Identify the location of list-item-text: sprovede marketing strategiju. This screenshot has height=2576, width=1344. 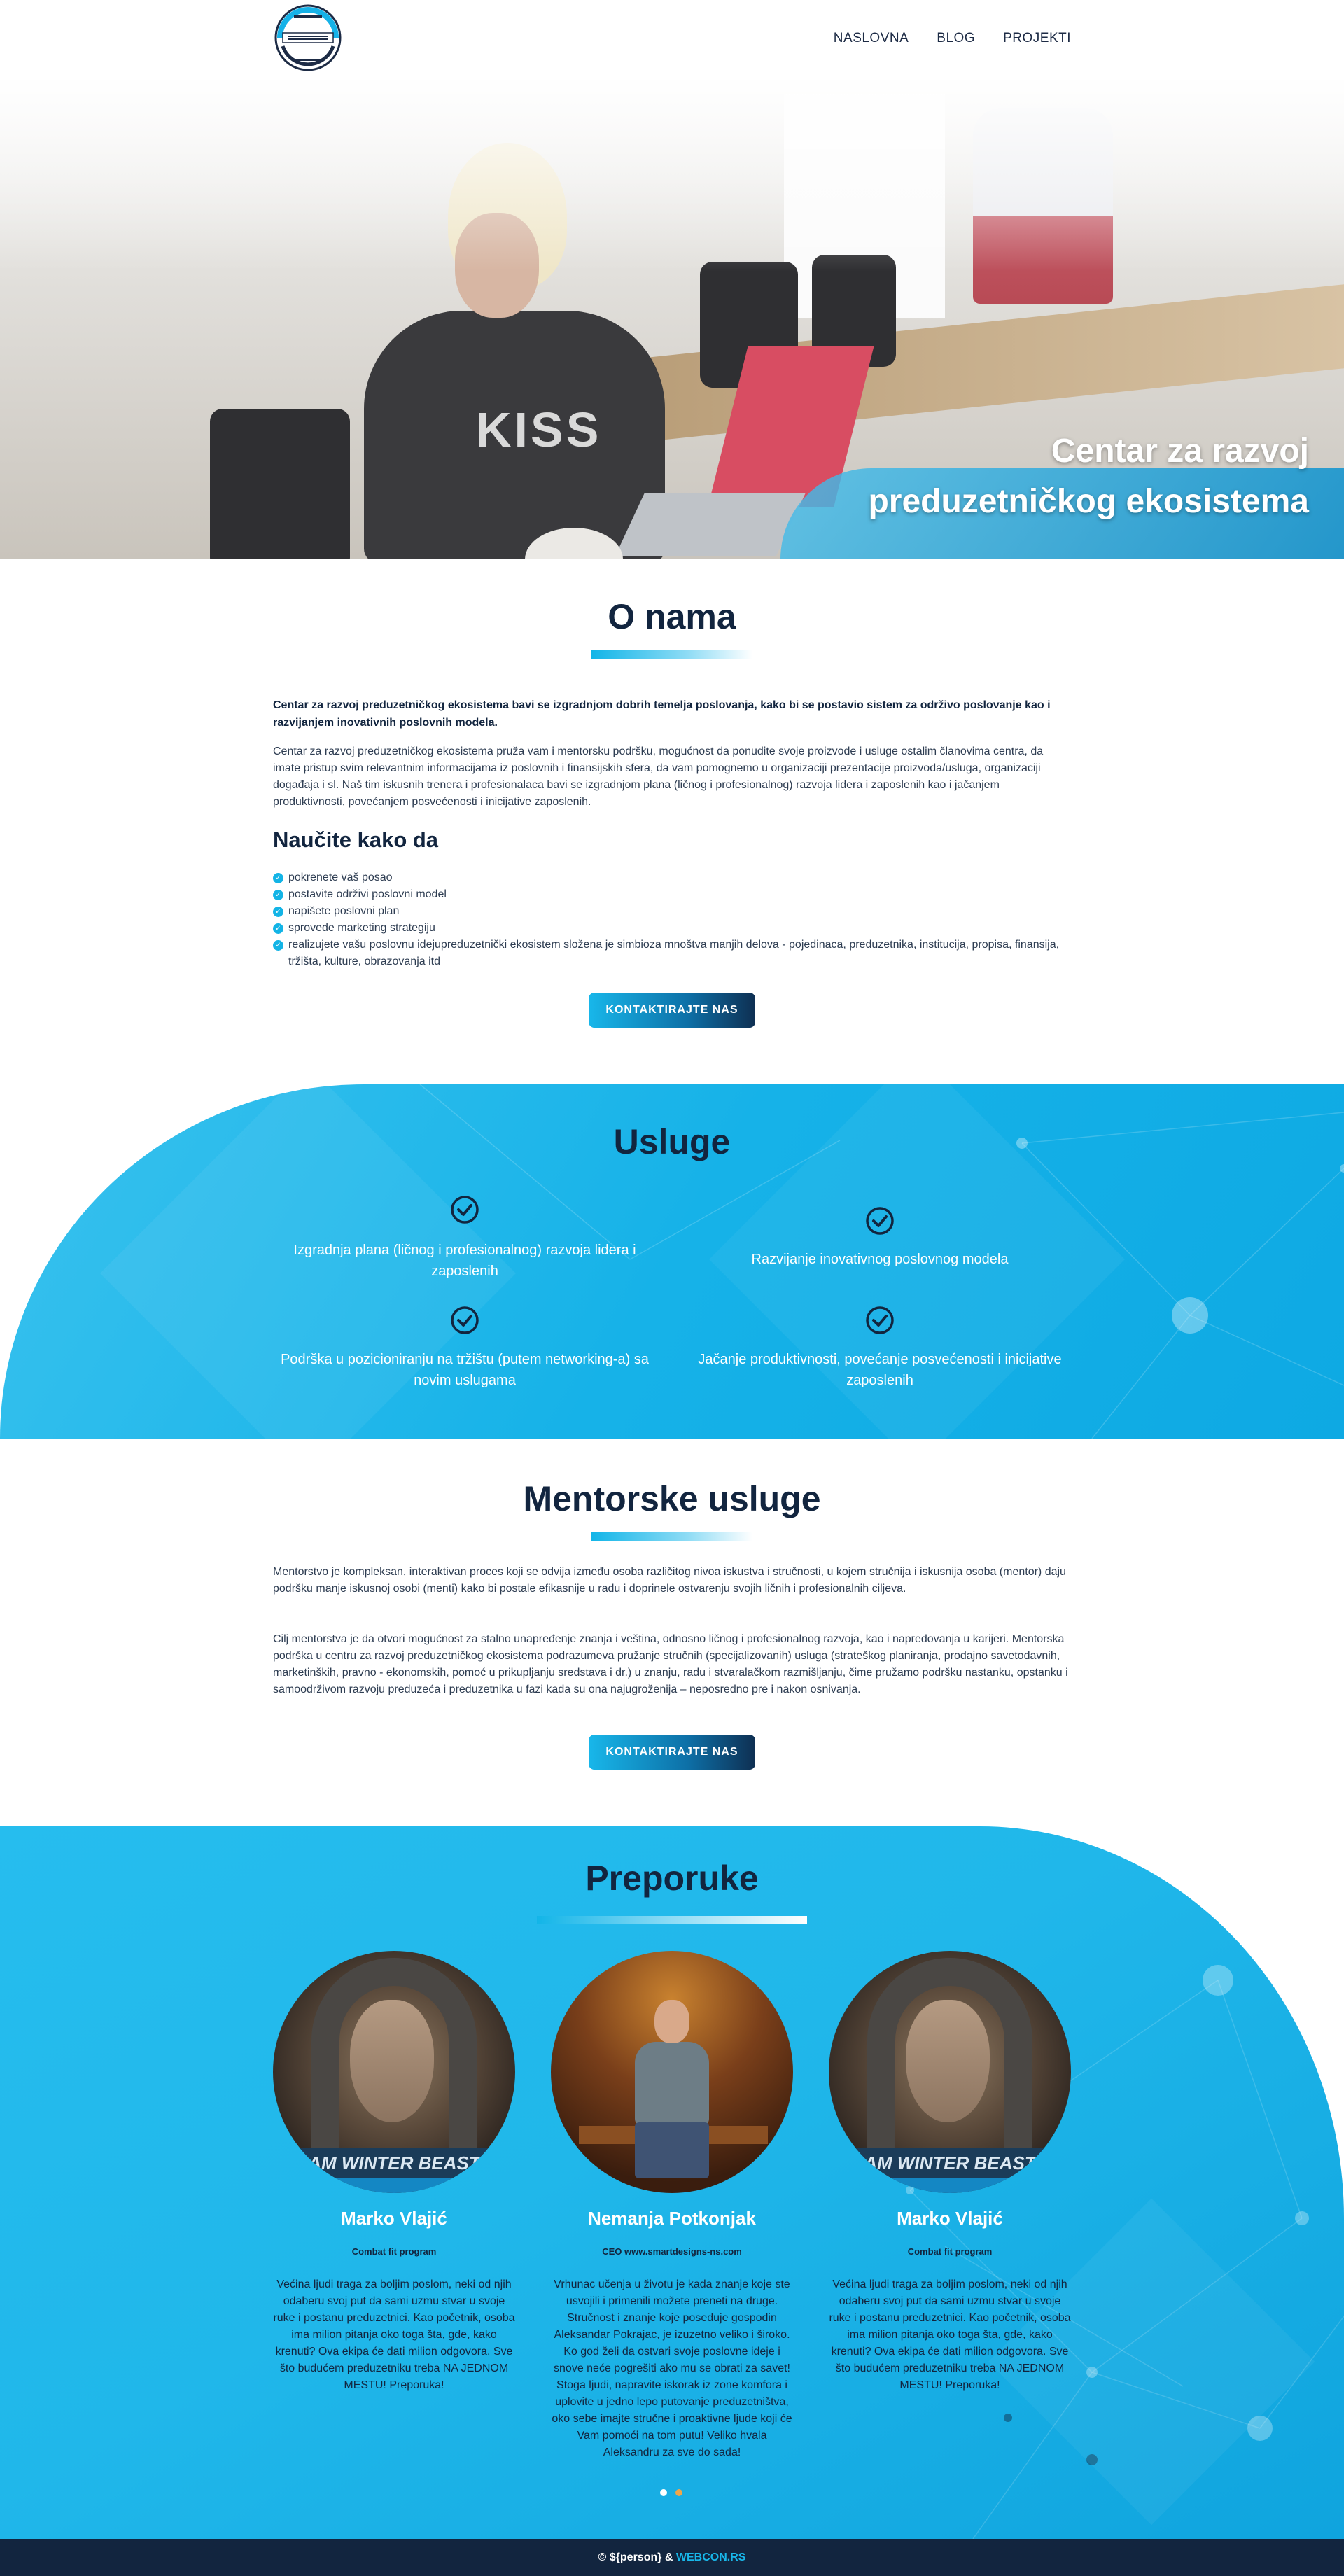
(361, 928).